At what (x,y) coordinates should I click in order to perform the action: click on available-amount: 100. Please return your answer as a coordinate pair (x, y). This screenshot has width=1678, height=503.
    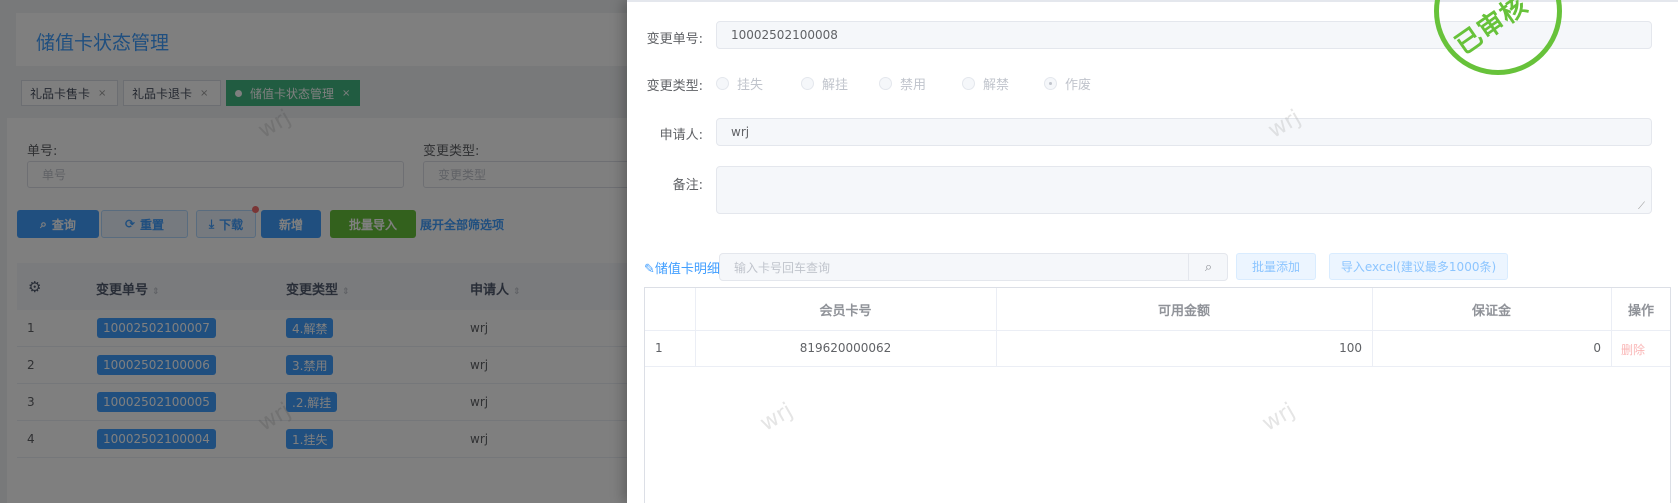
    Looking at the image, I should click on (1350, 348).